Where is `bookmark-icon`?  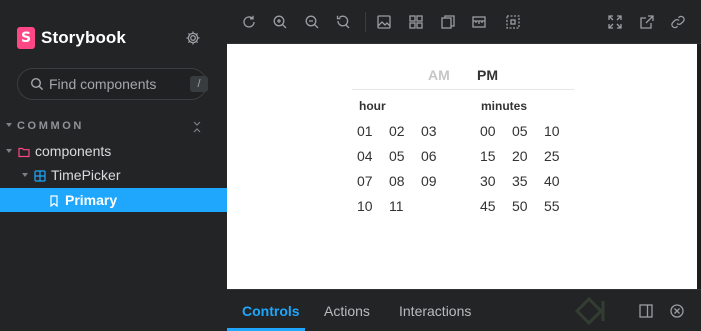 bookmark-icon is located at coordinates (54, 201).